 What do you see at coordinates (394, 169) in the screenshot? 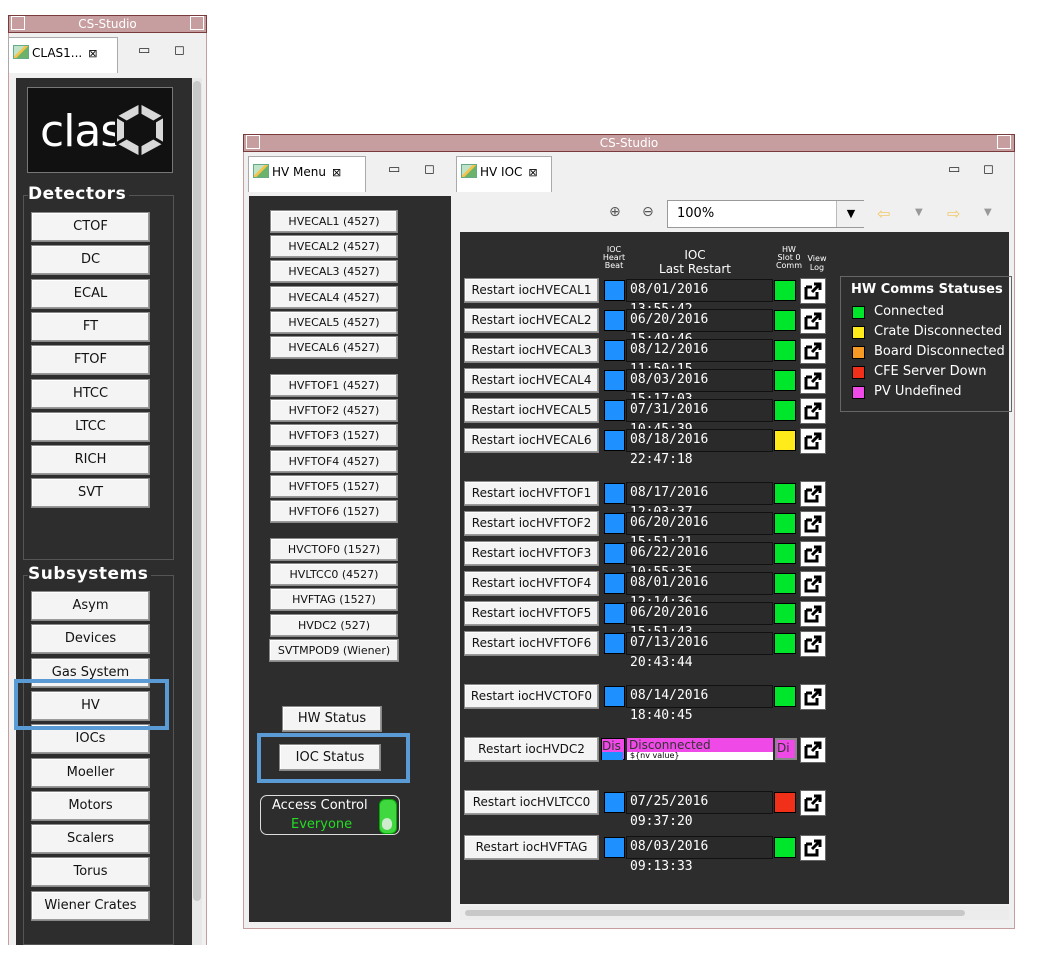
I see `hv-menu-minimize-icon: ▭` at bounding box center [394, 169].